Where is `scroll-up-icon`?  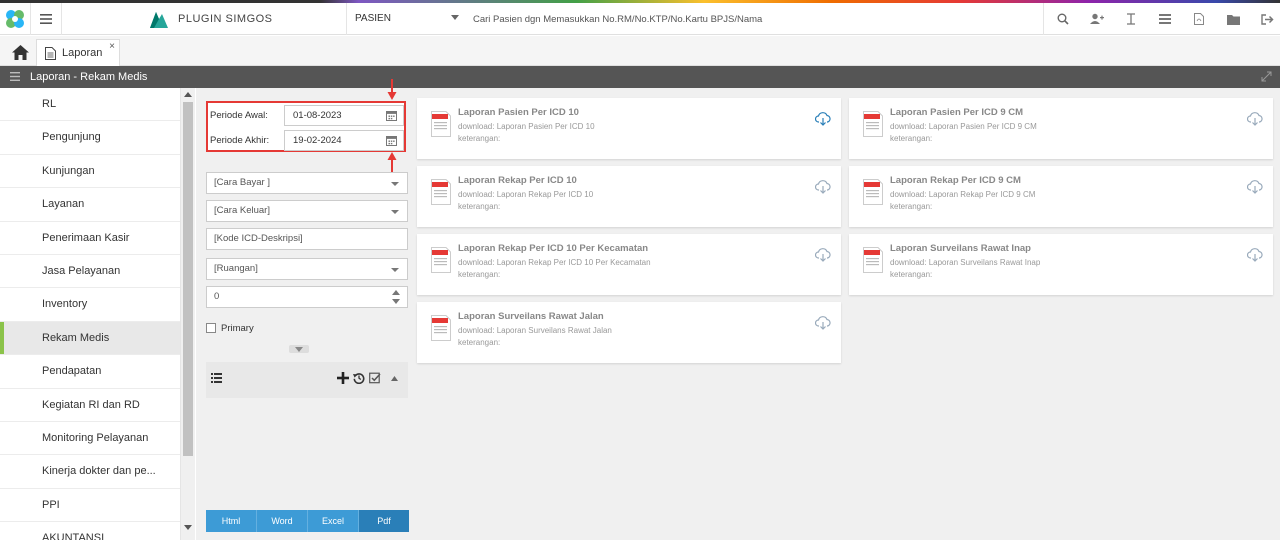 scroll-up-icon is located at coordinates (188, 94).